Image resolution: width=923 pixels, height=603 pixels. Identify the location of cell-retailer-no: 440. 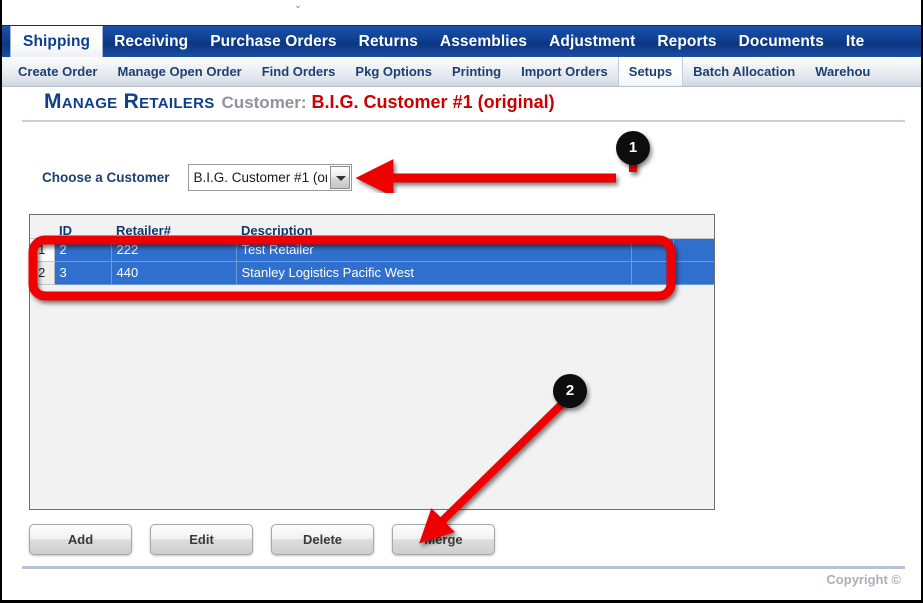
(174, 273).